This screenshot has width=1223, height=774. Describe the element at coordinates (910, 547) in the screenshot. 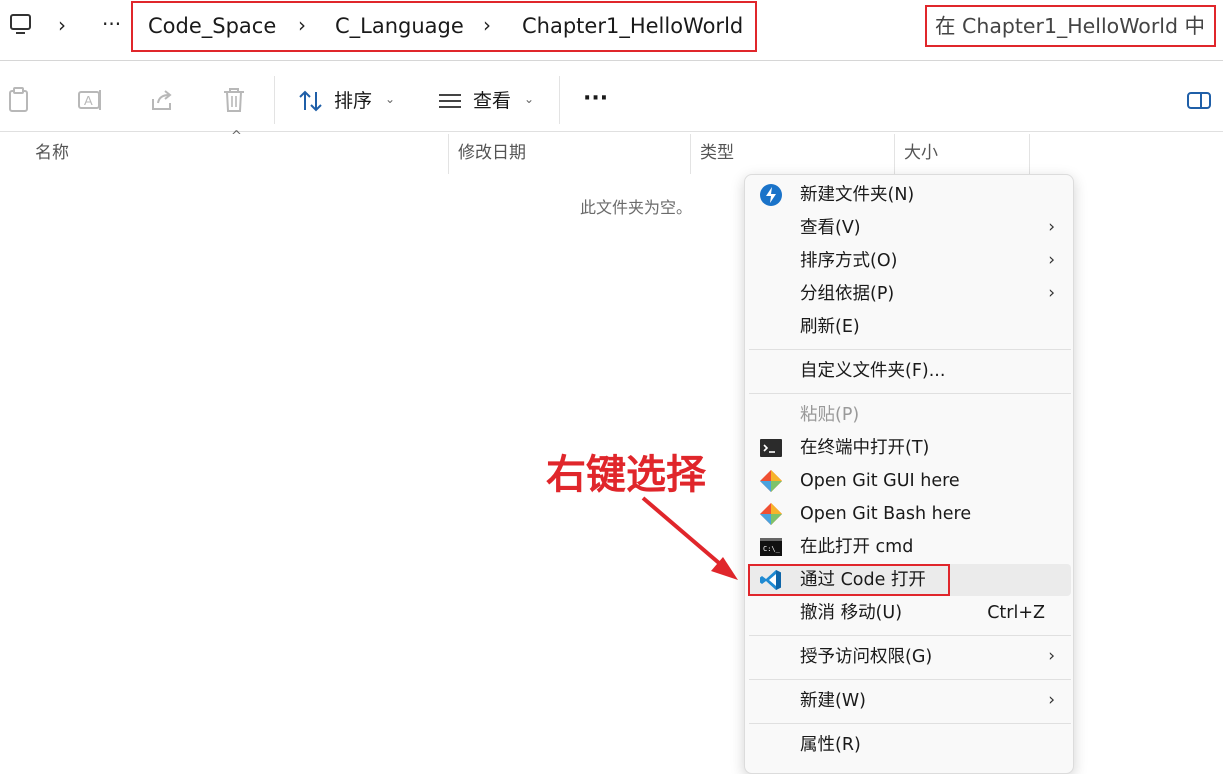

I see `menu-item-open-cmd: C:\_ 在此打开 cmd` at that location.